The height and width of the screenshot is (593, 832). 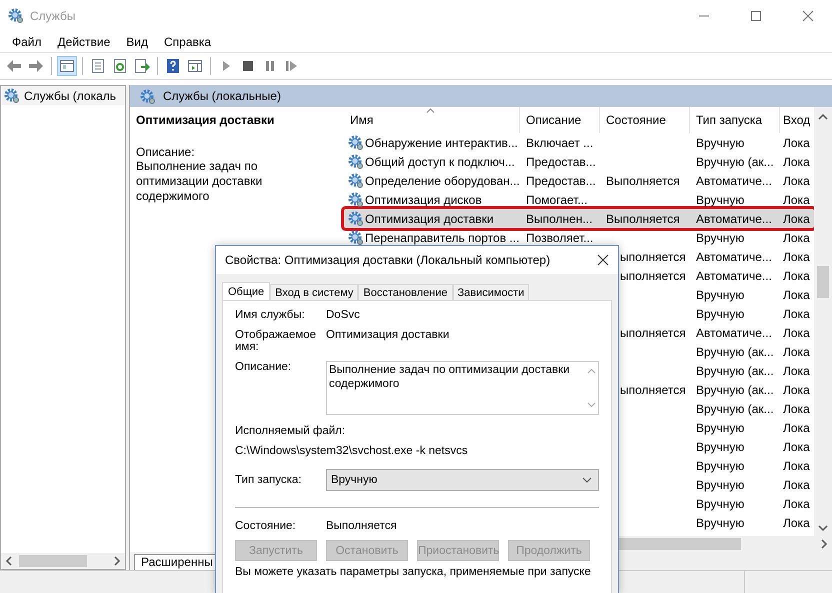 I want to click on column-header: Состояние, so click(x=645, y=120).